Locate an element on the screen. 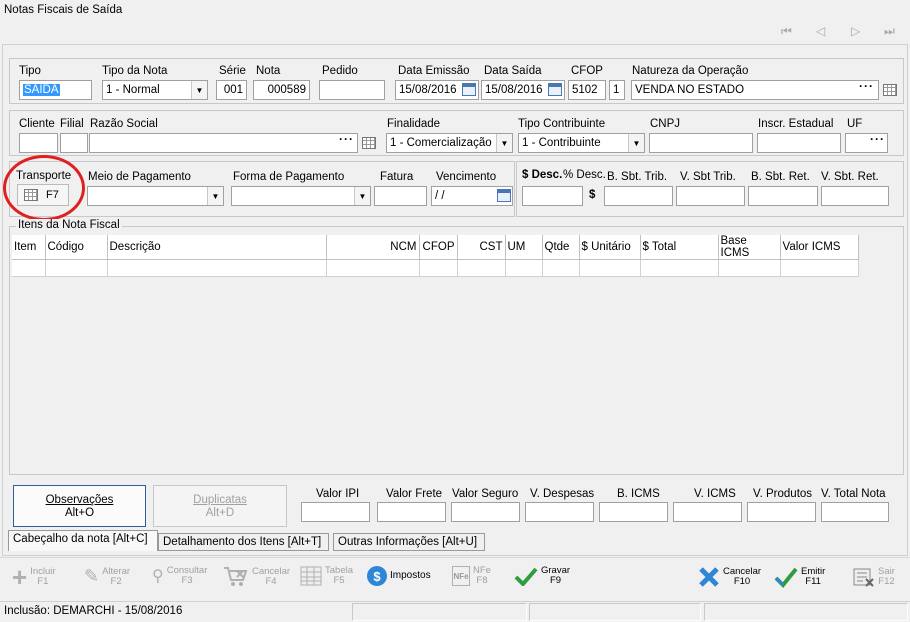 This screenshot has height=622, width=910. natureza-value: VENDA NO ESTADO is located at coordinates (690, 90).